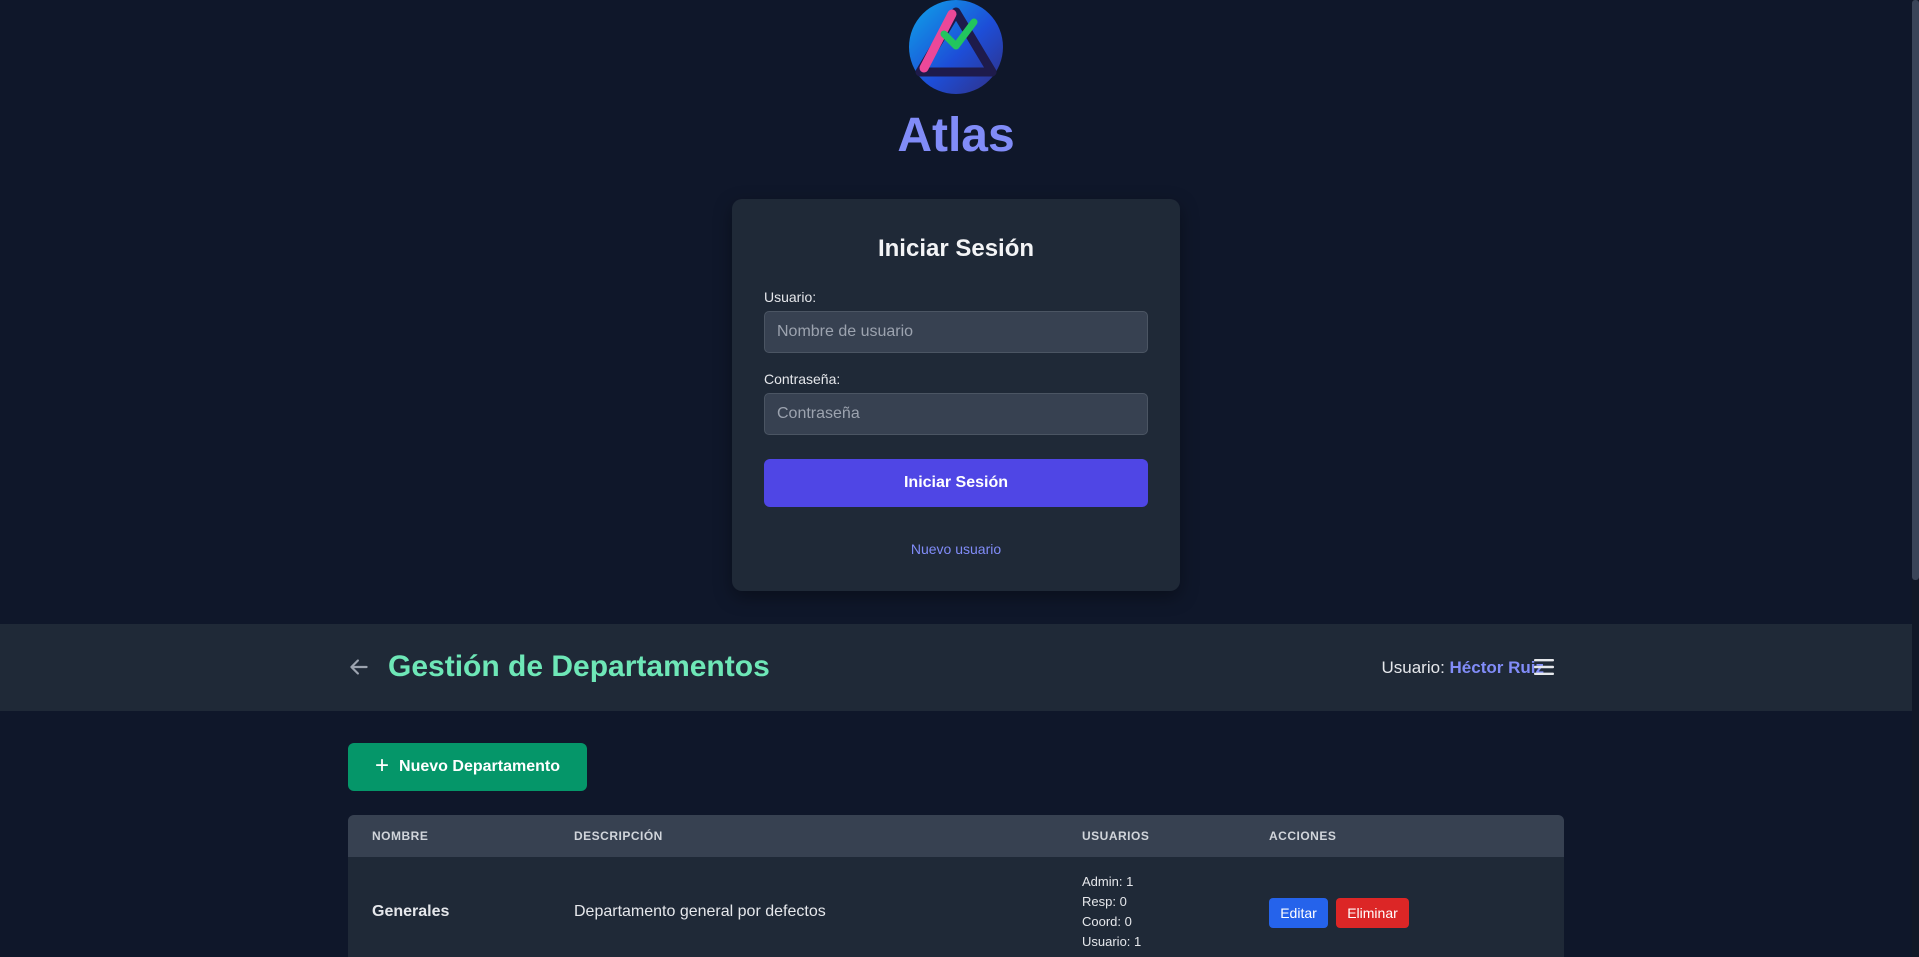 This screenshot has height=957, width=1919. Describe the element at coordinates (1112, 941) in the screenshot. I see `user-count-usuario: Usuario: 1` at that location.